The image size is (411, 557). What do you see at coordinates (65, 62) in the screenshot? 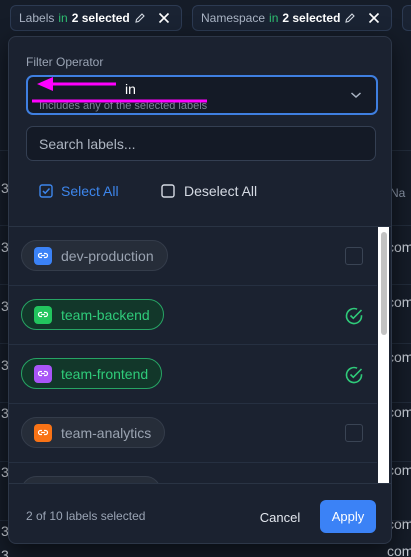
I see `filter-operator-title: Filter Operator` at bounding box center [65, 62].